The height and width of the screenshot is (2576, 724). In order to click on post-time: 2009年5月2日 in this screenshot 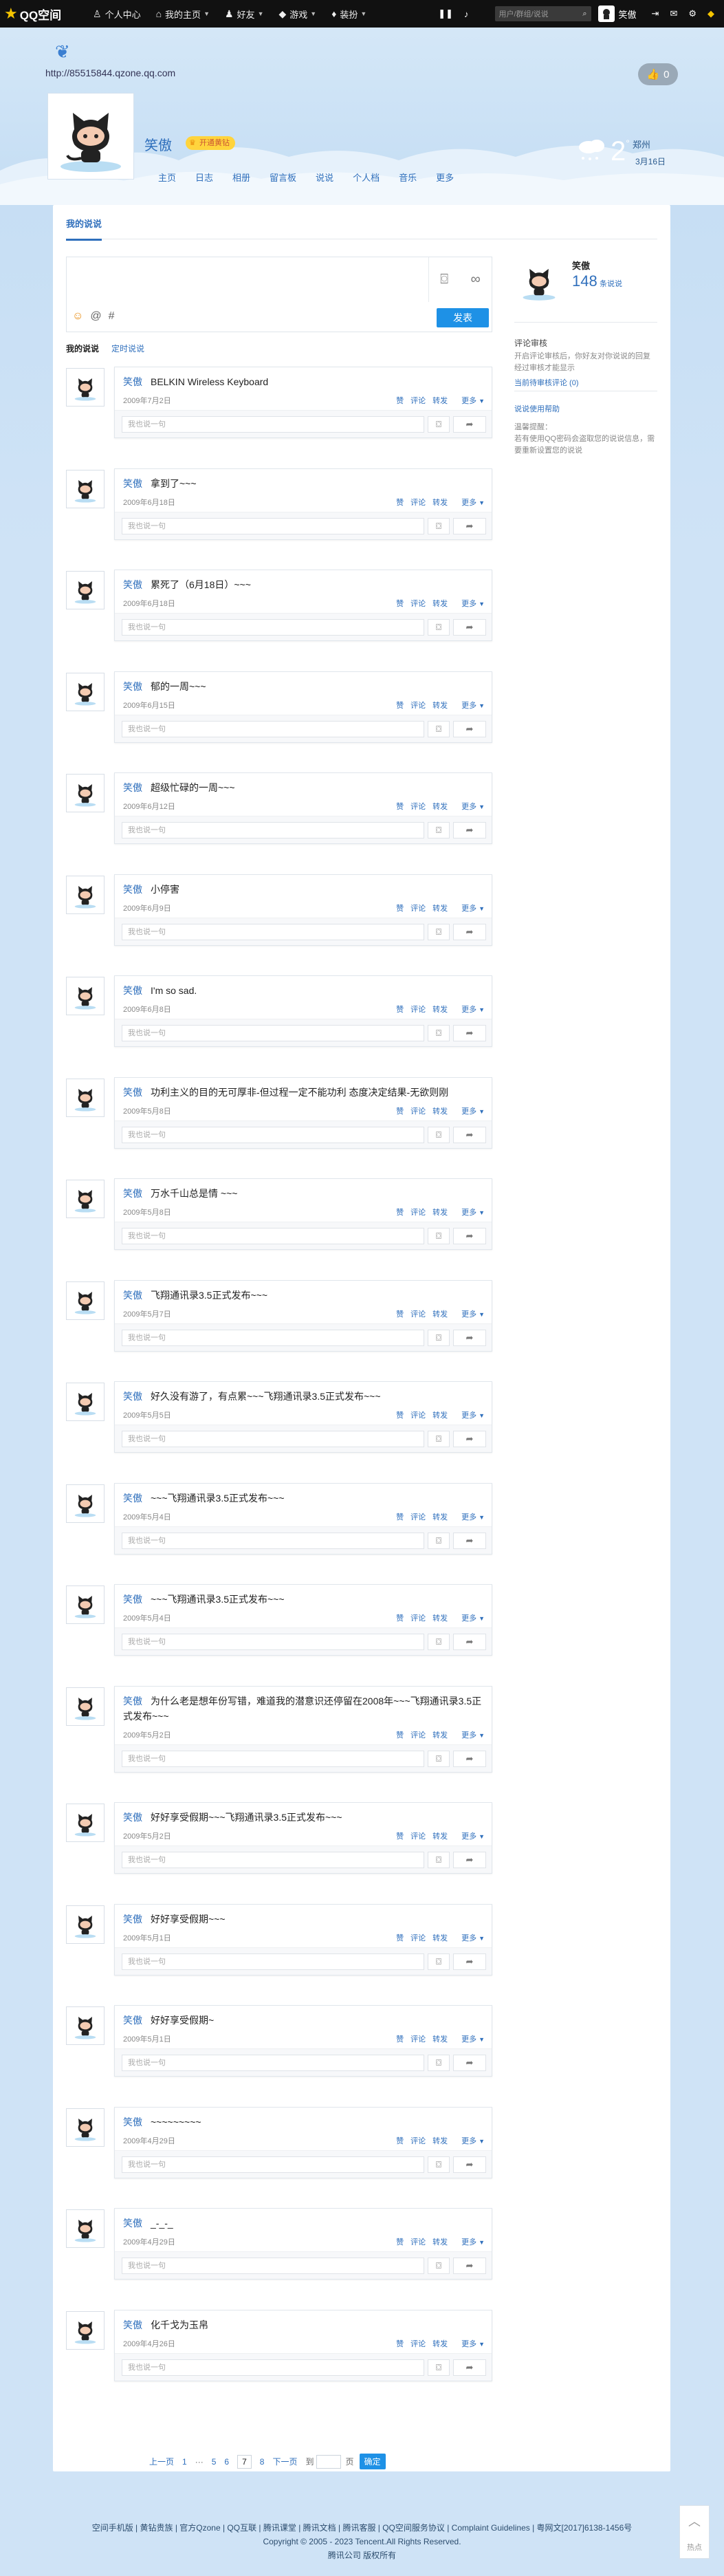, I will do `click(147, 1735)`.